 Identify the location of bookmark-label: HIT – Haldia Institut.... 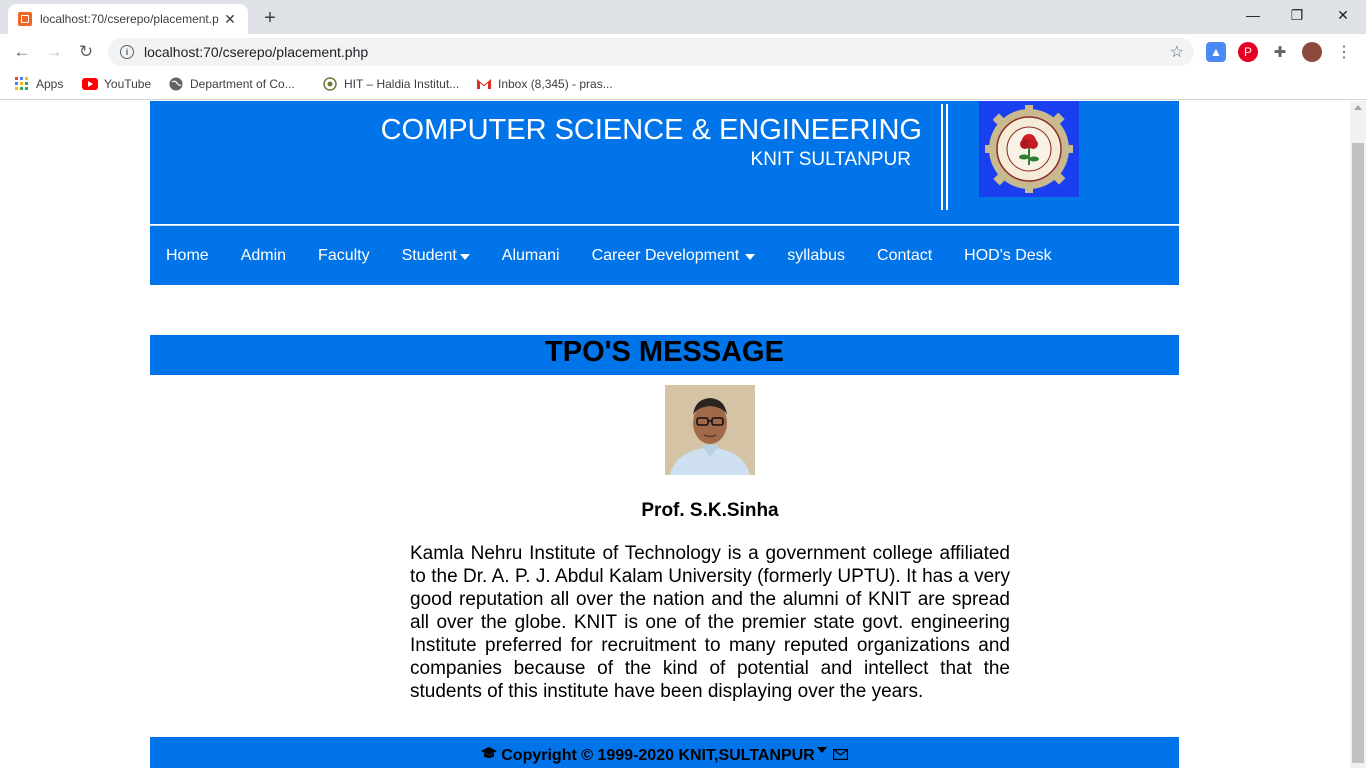
(402, 84).